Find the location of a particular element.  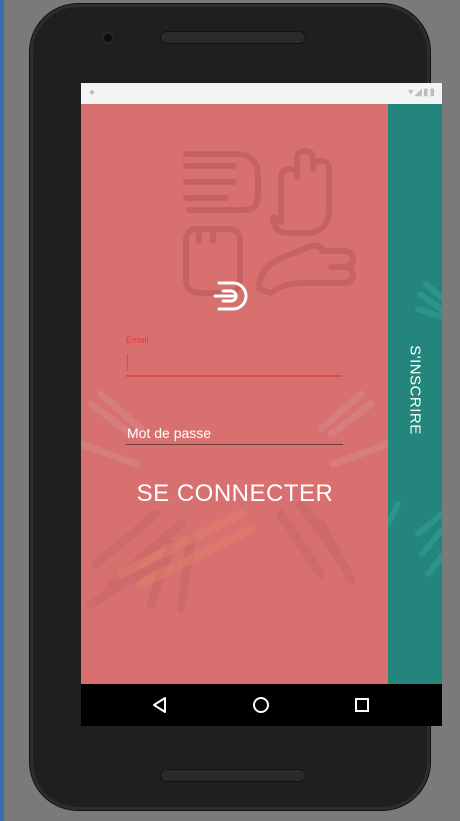

status-icons: ▾◢▮▮ is located at coordinates (422, 92).